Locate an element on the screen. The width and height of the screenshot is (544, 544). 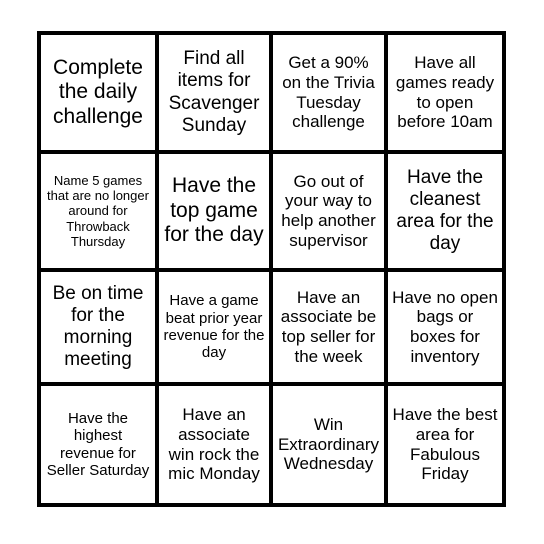
bingo-cell-r1c4: Have all games ready to open before 10am is located at coordinates (445, 94).